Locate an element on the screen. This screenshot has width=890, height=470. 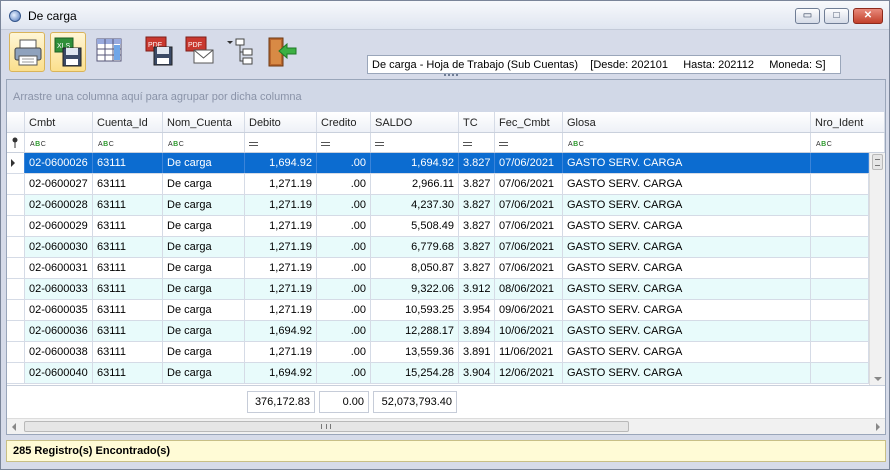
print-button is located at coordinates (27, 52).